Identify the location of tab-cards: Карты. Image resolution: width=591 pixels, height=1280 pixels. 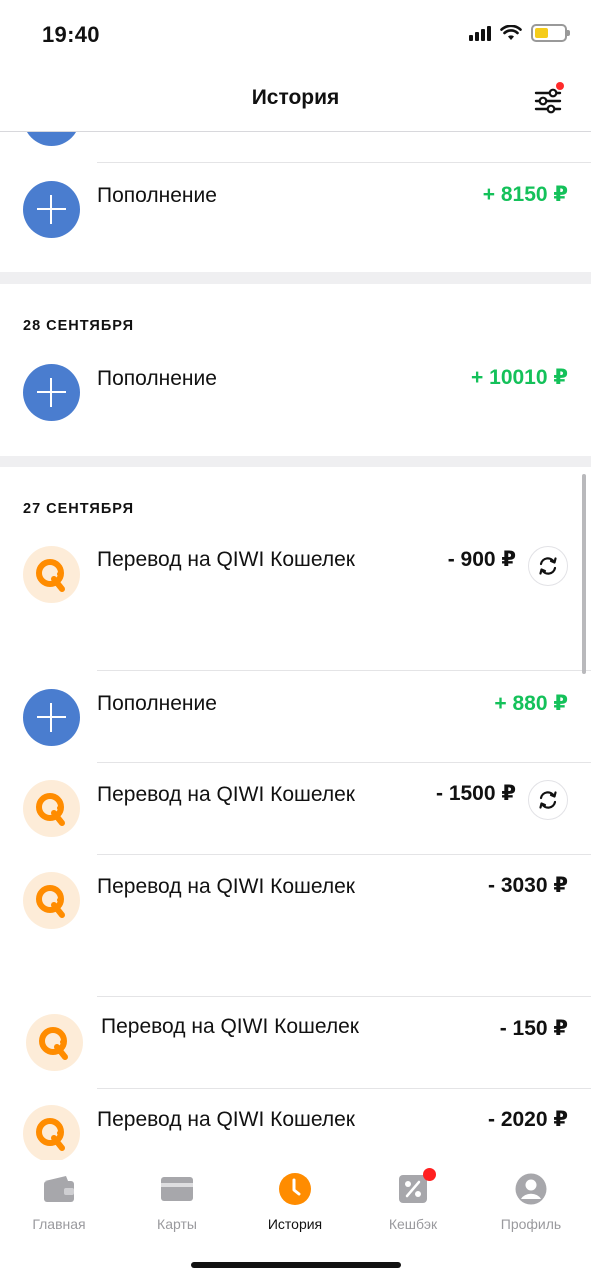
(177, 1202).